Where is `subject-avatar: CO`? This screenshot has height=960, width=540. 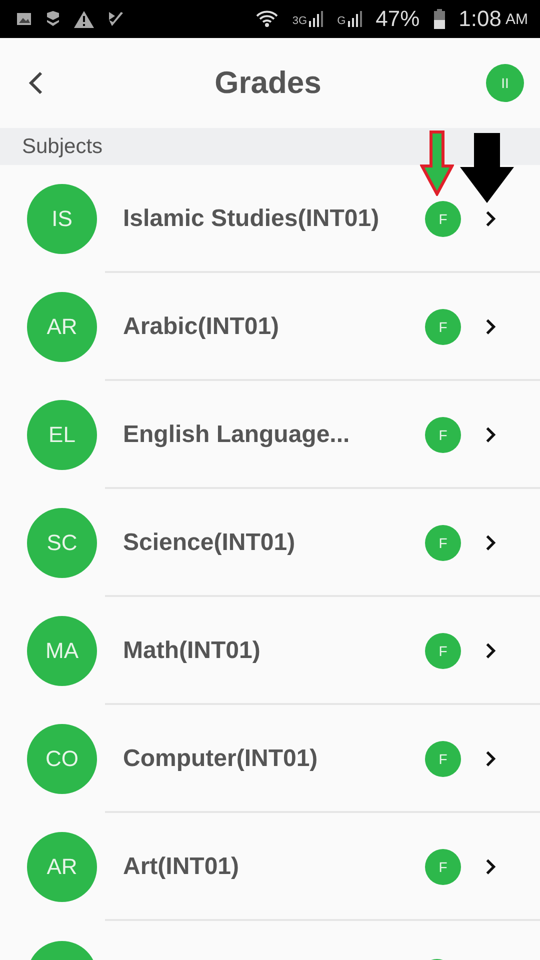
subject-avatar: CO is located at coordinates (62, 759).